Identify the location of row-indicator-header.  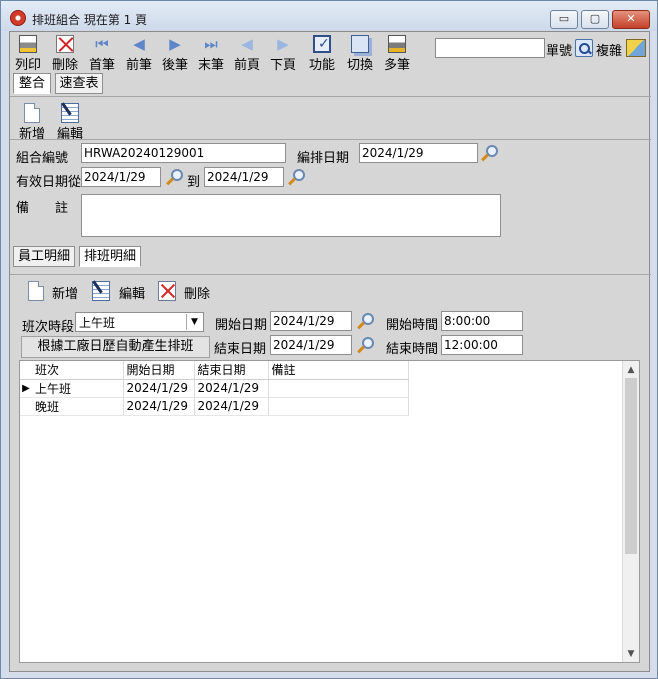
(26, 370).